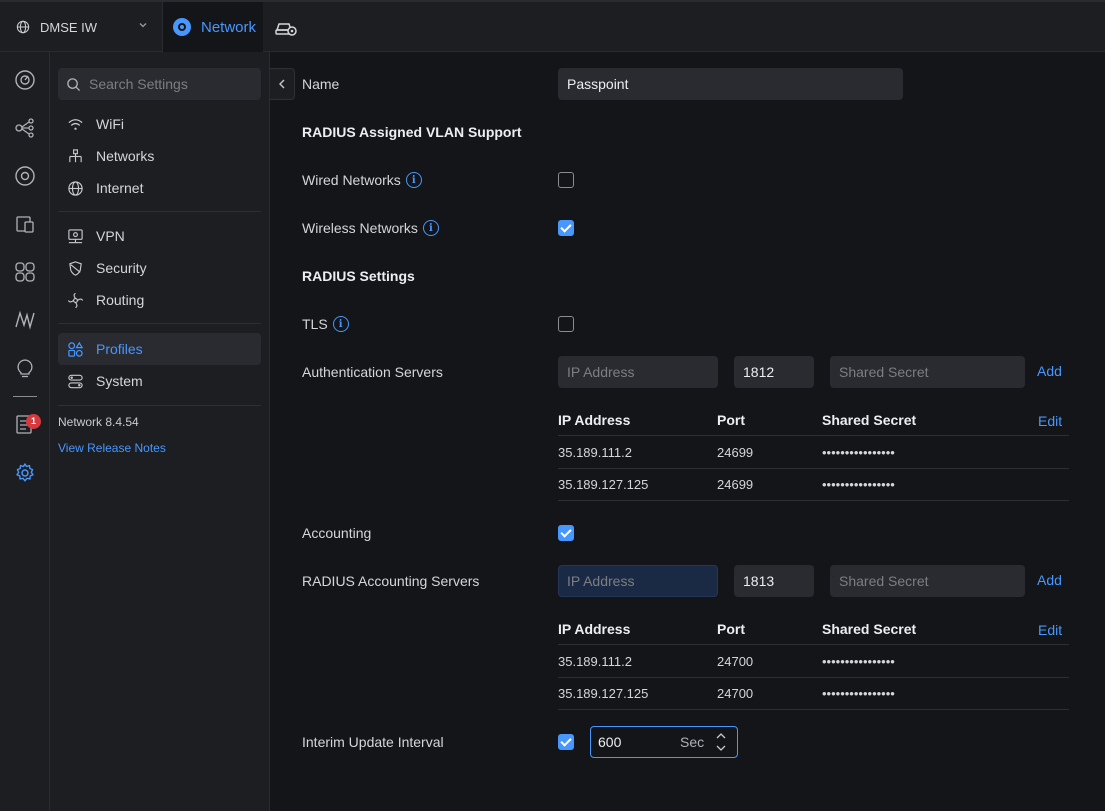 This screenshot has height=811, width=1105. I want to click on nav-item-label: System, so click(119, 381).